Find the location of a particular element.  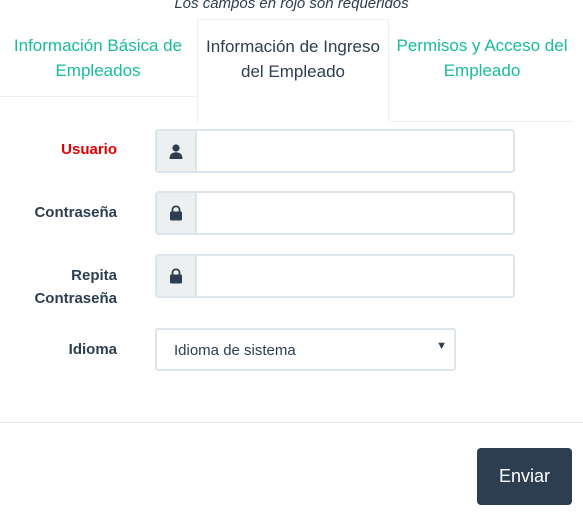

language-label: Idioma is located at coordinates (92, 349).